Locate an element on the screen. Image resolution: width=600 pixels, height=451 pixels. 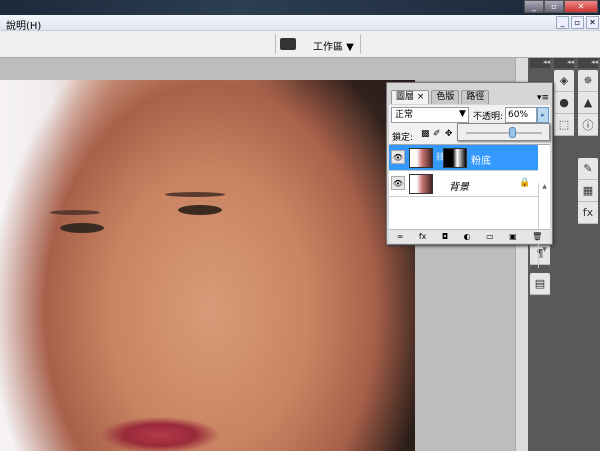
lock-icon: 🔒 is located at coordinates (525, 183).